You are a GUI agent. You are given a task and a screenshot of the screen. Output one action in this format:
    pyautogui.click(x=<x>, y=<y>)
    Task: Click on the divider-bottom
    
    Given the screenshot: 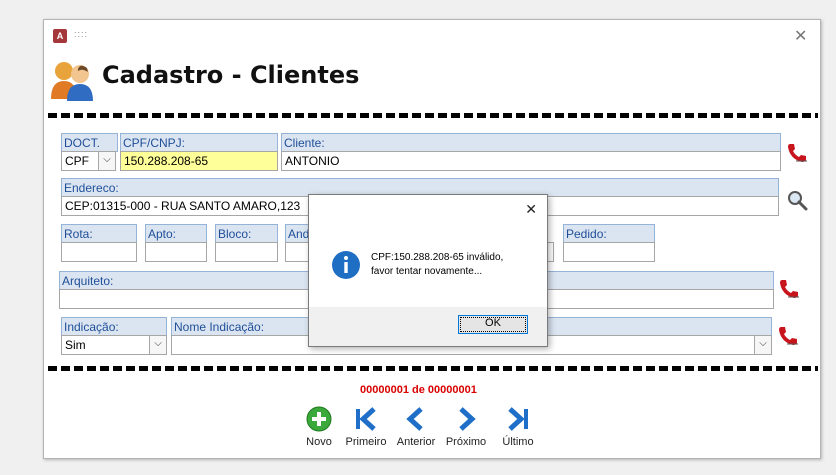 What is the action you would take?
    pyautogui.click(x=433, y=368)
    